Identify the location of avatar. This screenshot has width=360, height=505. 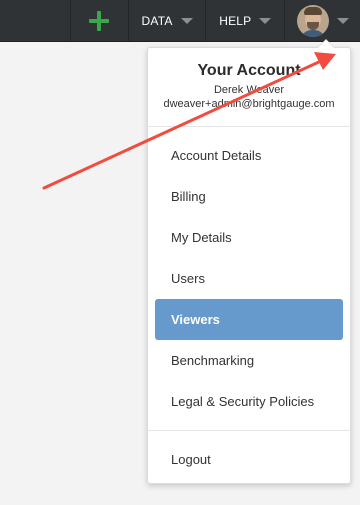
(312, 20).